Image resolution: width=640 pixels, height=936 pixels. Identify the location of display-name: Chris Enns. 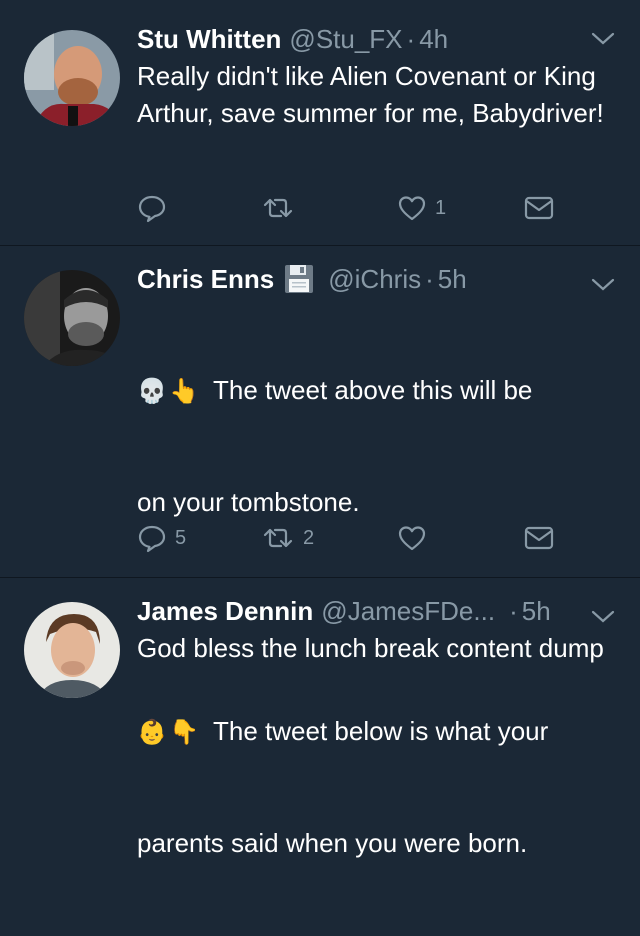
(205, 279).